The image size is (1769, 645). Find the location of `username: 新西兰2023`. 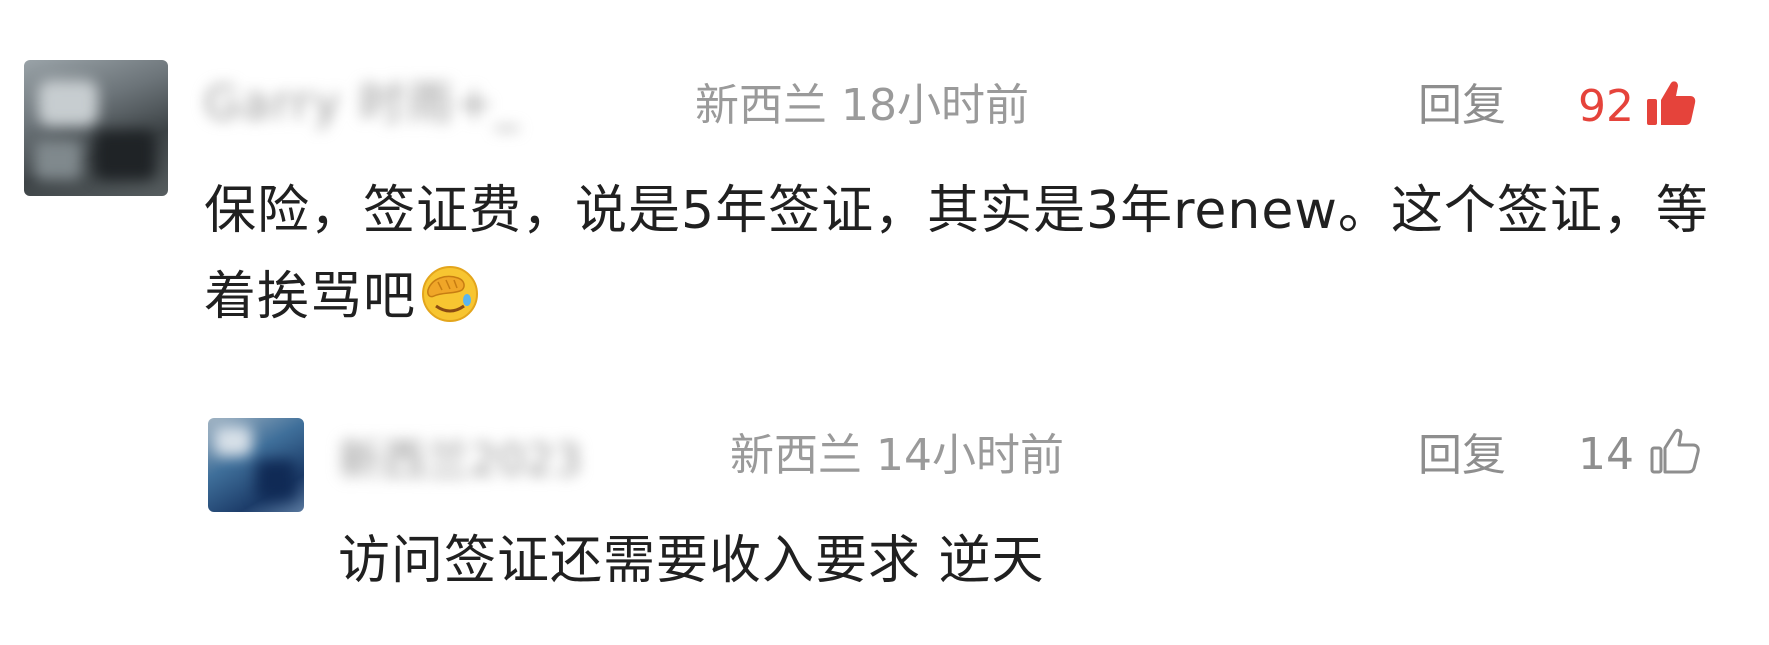

username: 新西兰2023 is located at coordinates (523, 457).